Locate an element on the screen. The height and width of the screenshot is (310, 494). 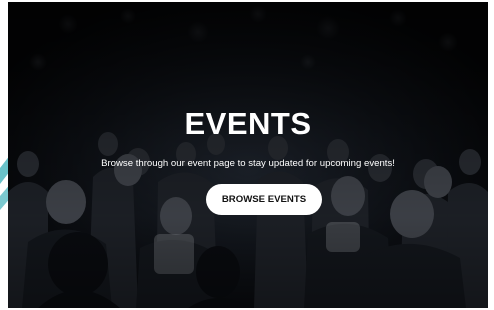
page-title: EVENTS is located at coordinates (248, 123).